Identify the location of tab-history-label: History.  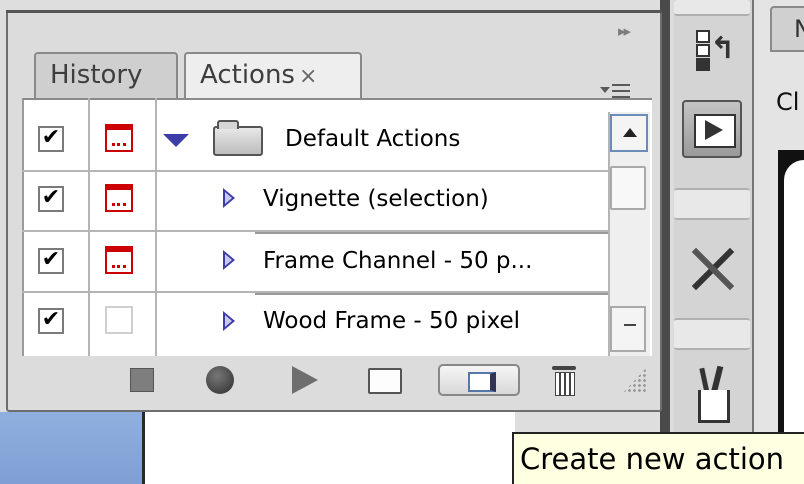
(96, 75).